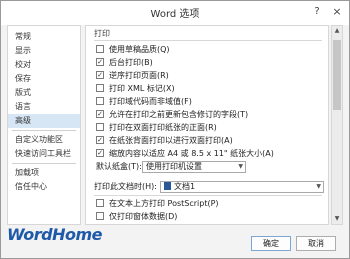  What do you see at coordinates (337, 31) in the screenshot?
I see `scroll-up-arrow-icon: ▲` at bounding box center [337, 31].